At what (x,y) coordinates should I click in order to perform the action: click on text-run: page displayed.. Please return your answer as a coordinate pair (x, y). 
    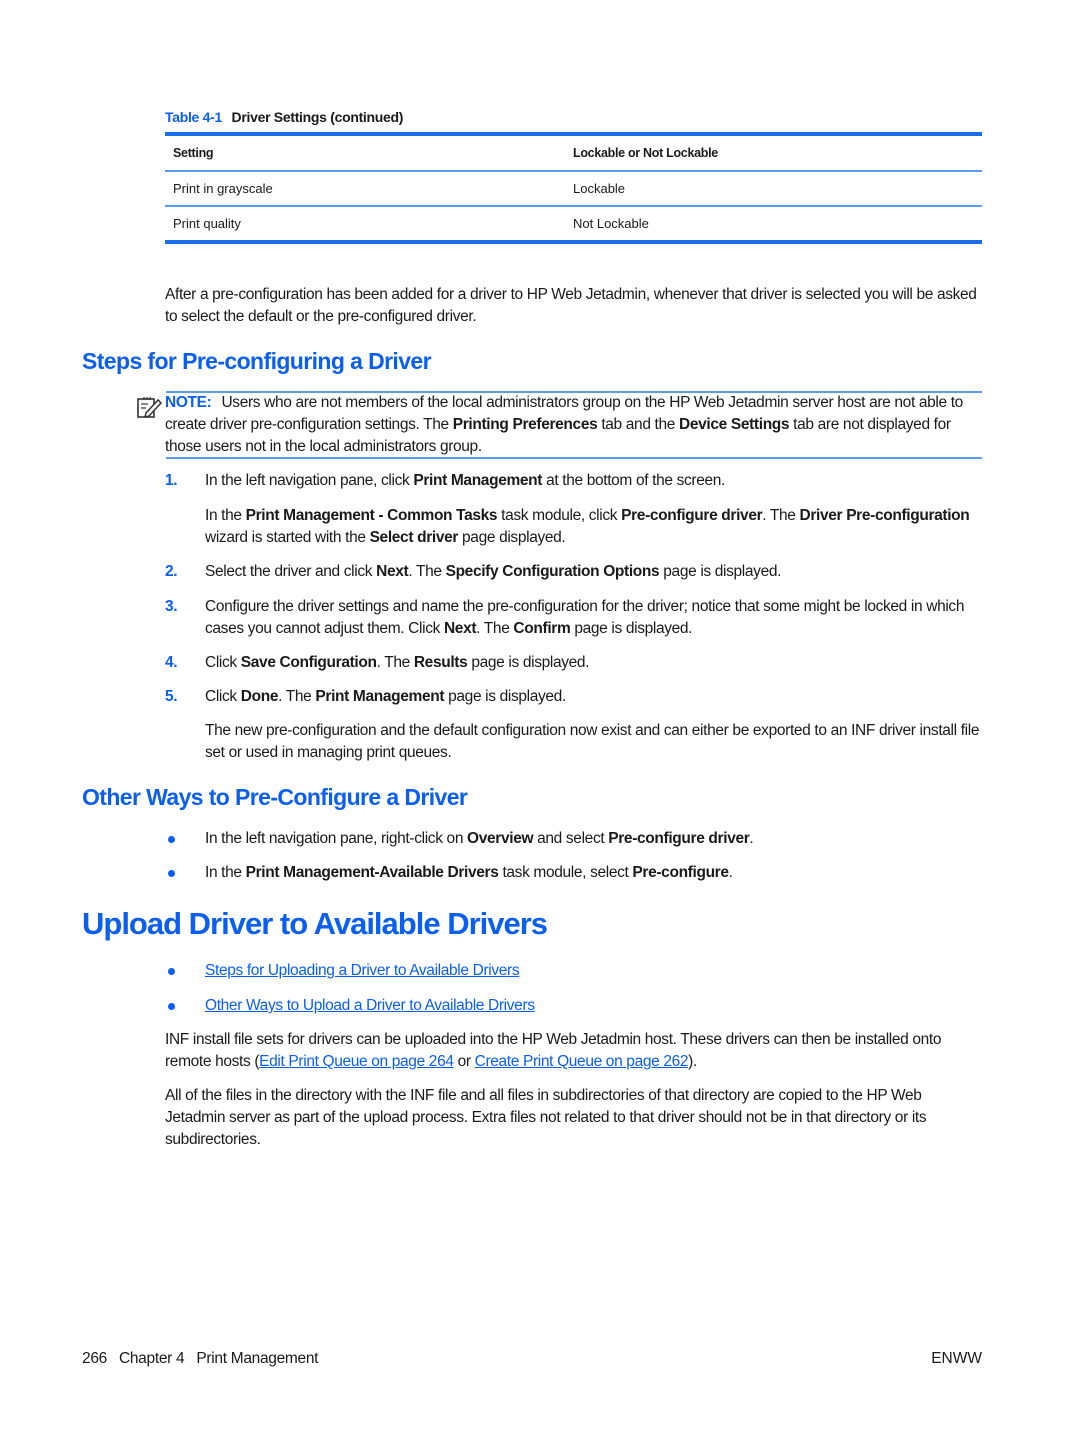
    Looking at the image, I should click on (512, 537).